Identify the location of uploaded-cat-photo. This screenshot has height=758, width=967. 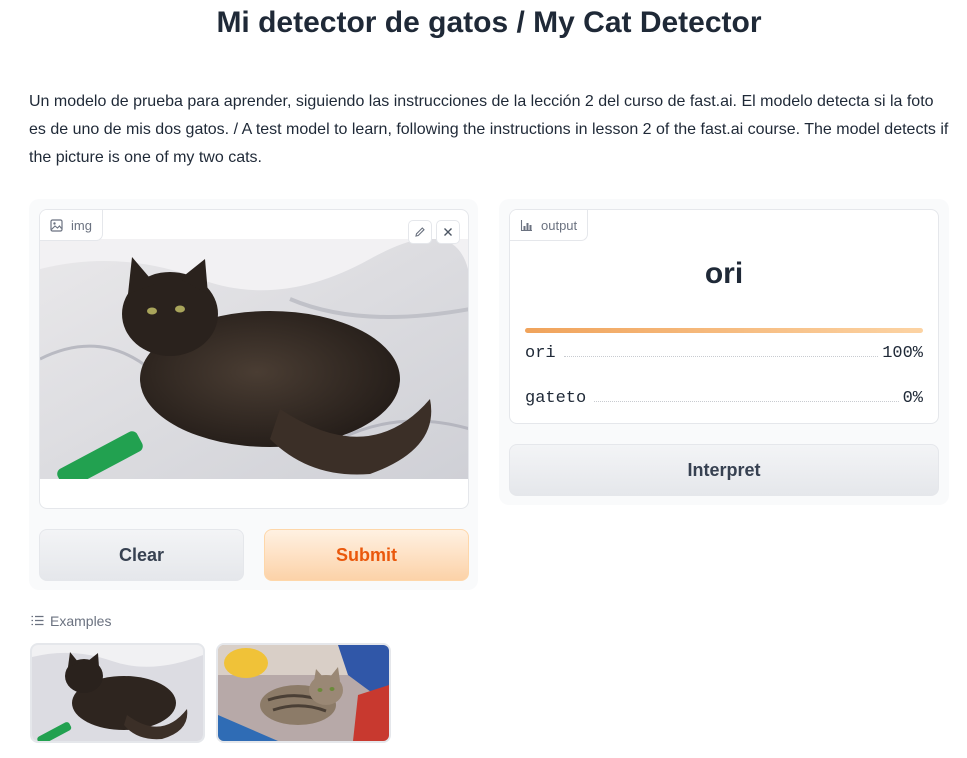
(254, 359).